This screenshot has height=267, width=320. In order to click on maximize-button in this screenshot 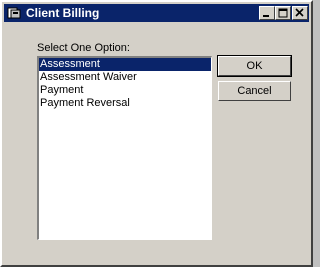, I will do `click(283, 13)`.